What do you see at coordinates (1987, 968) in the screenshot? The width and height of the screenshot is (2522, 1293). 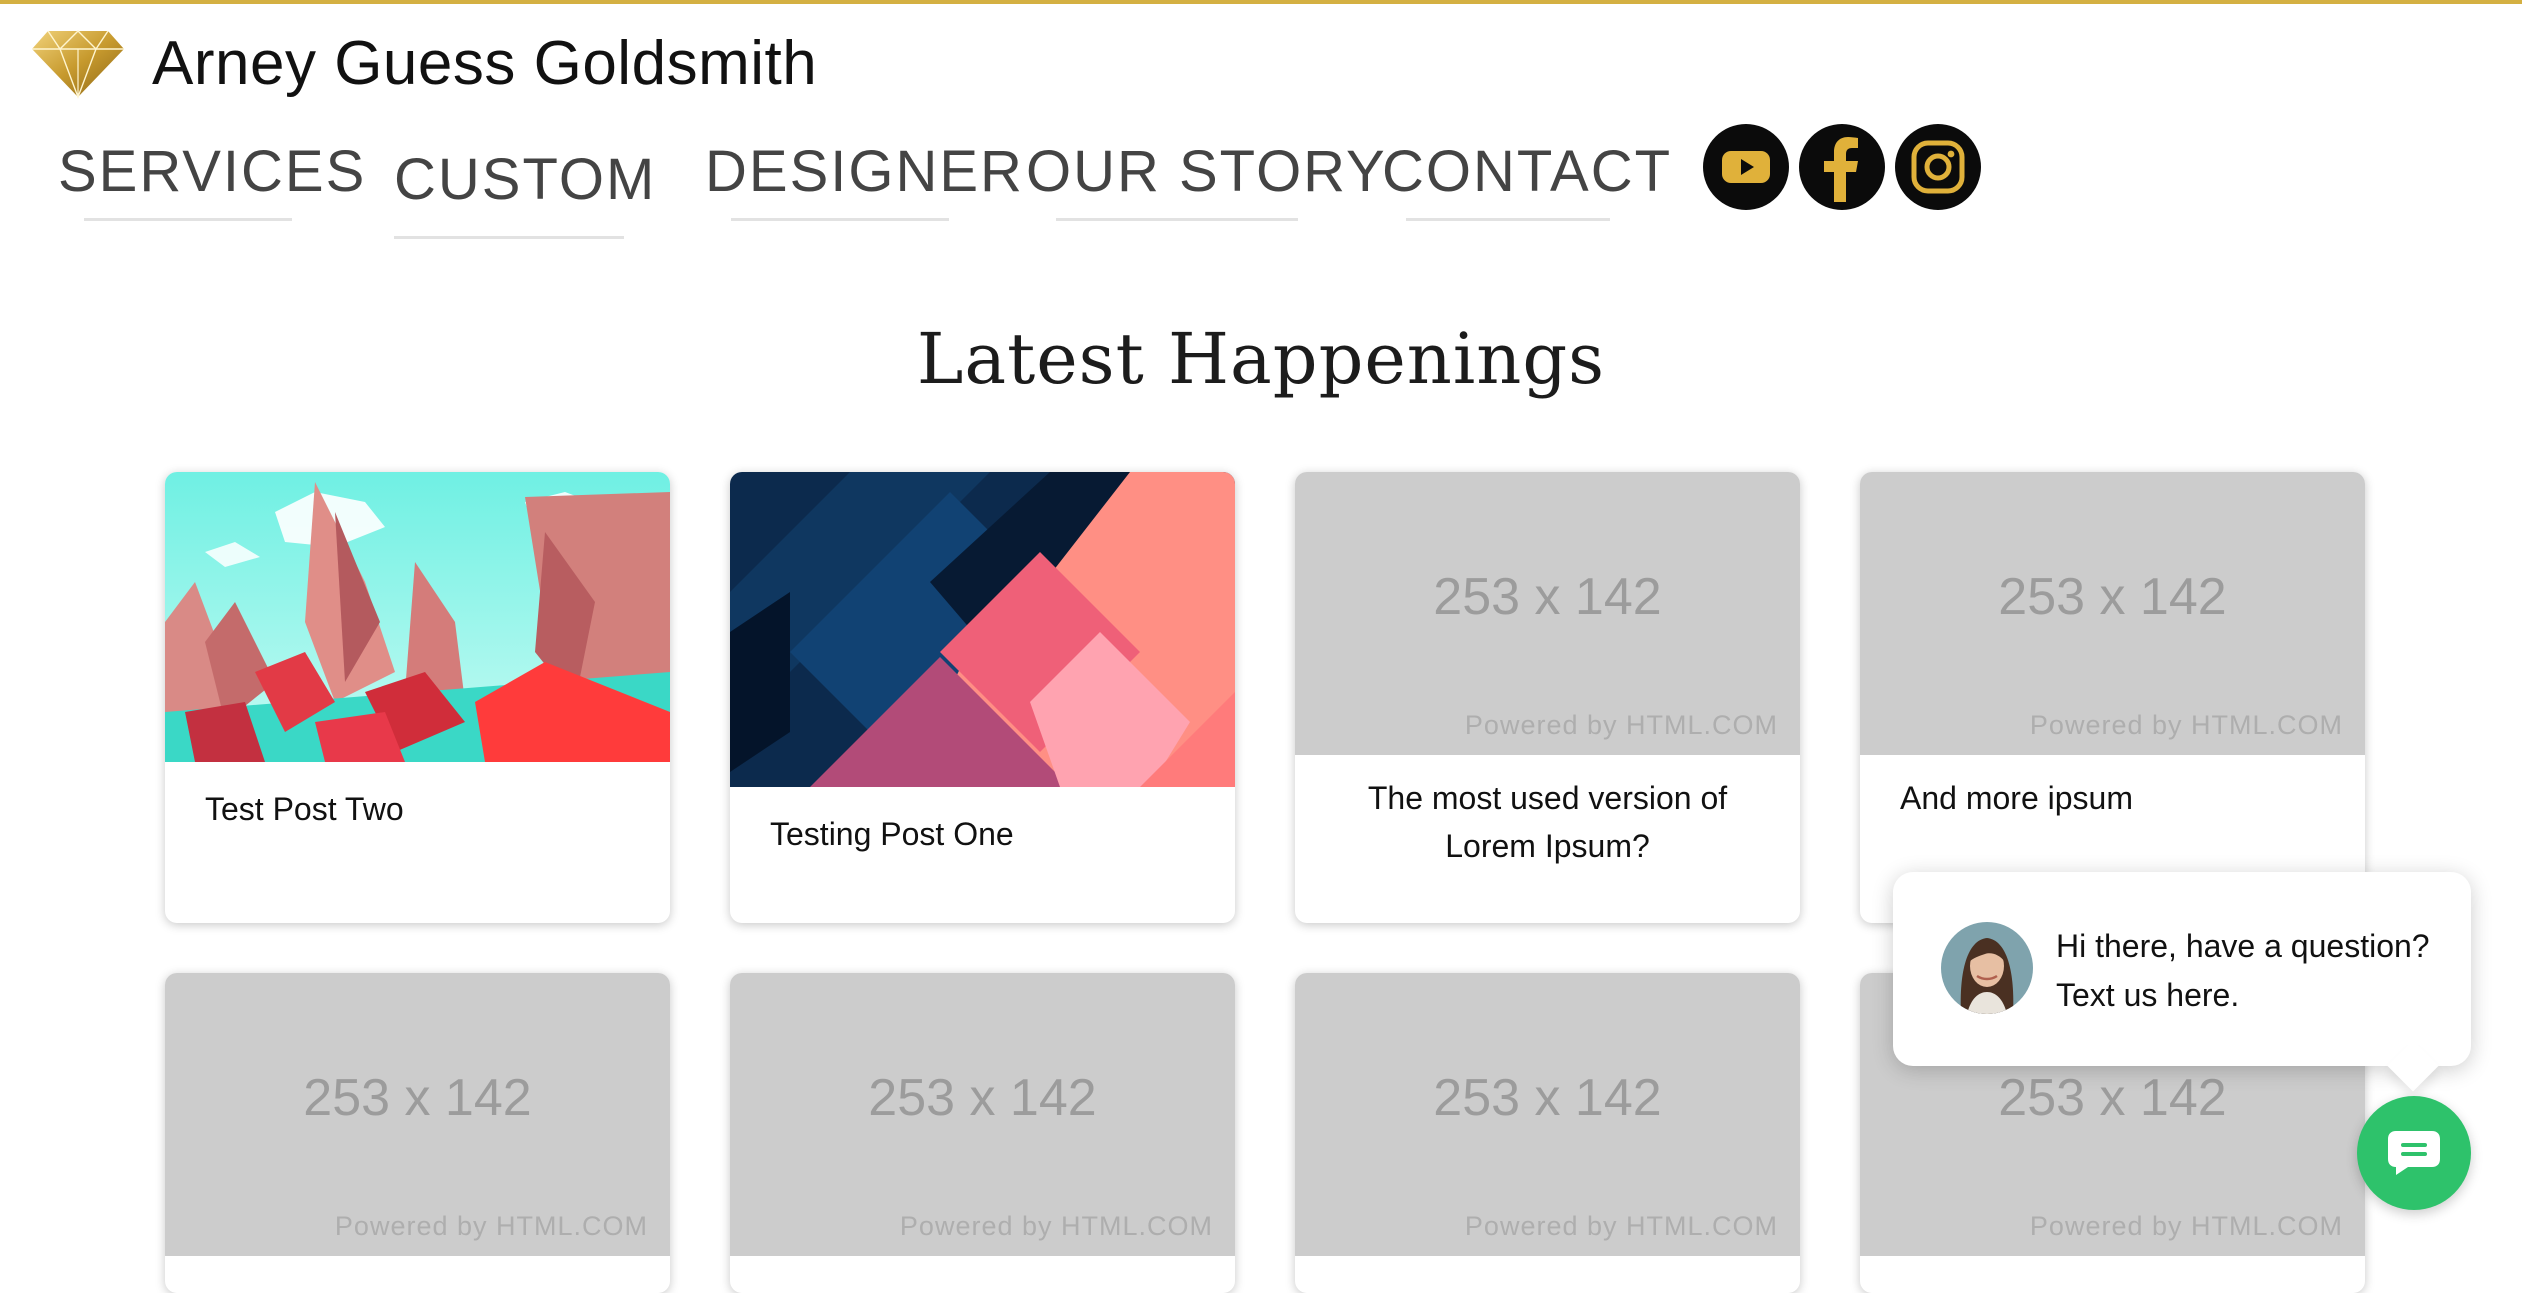 I see `avatar` at bounding box center [1987, 968].